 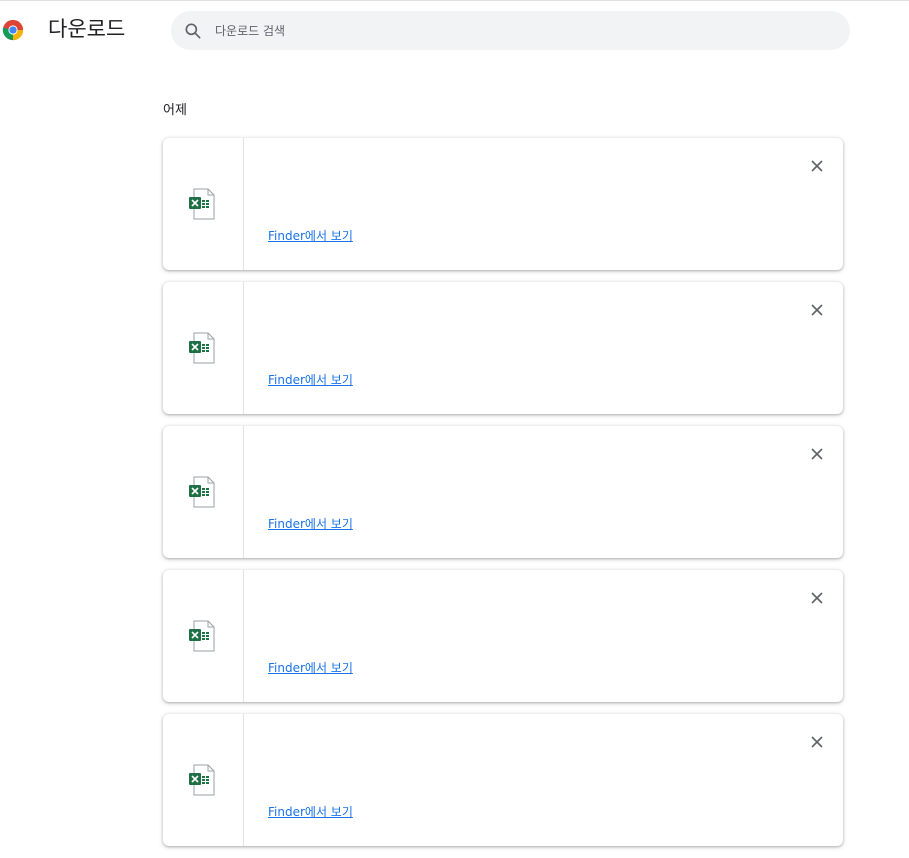 I want to click on date-heading: 어제, so click(x=175, y=110).